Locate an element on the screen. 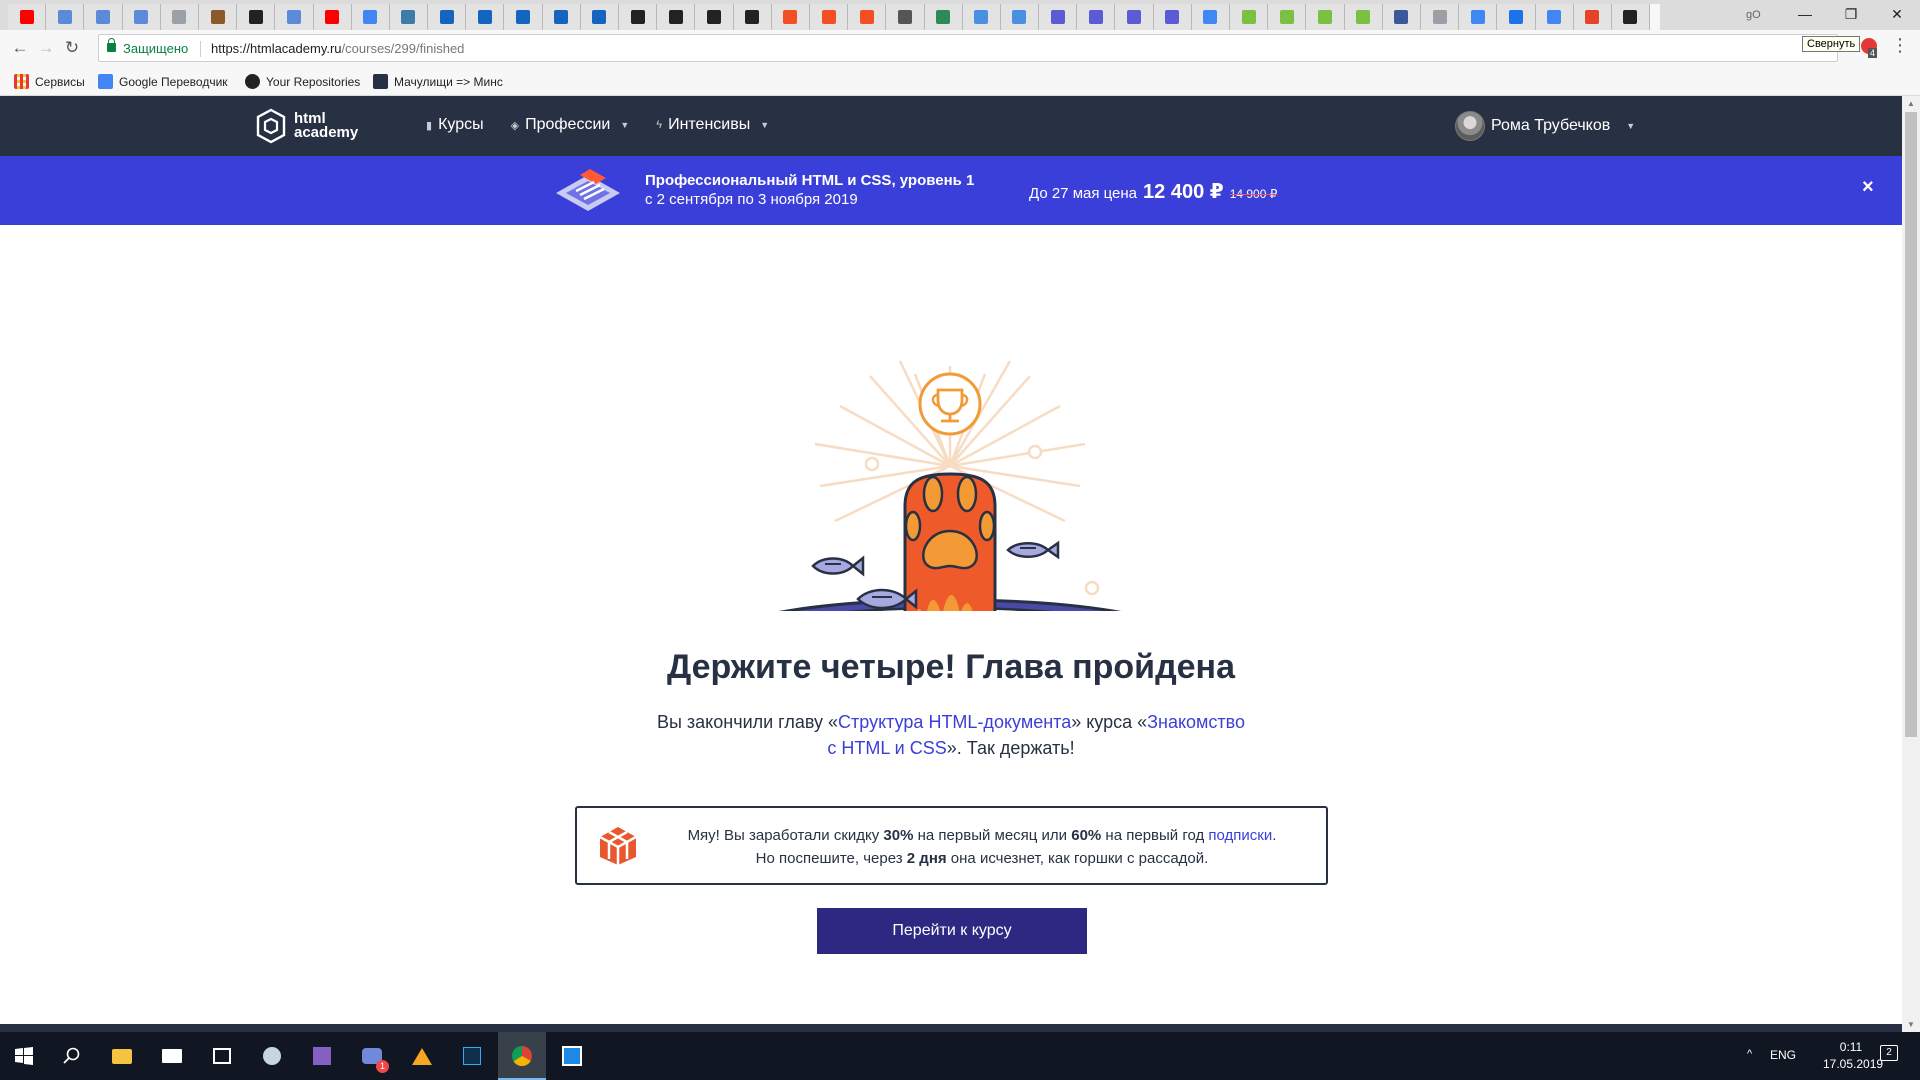 This screenshot has width=1920, height=1080. page-scrollbar: ▲ ▼ is located at coordinates (1911, 564).